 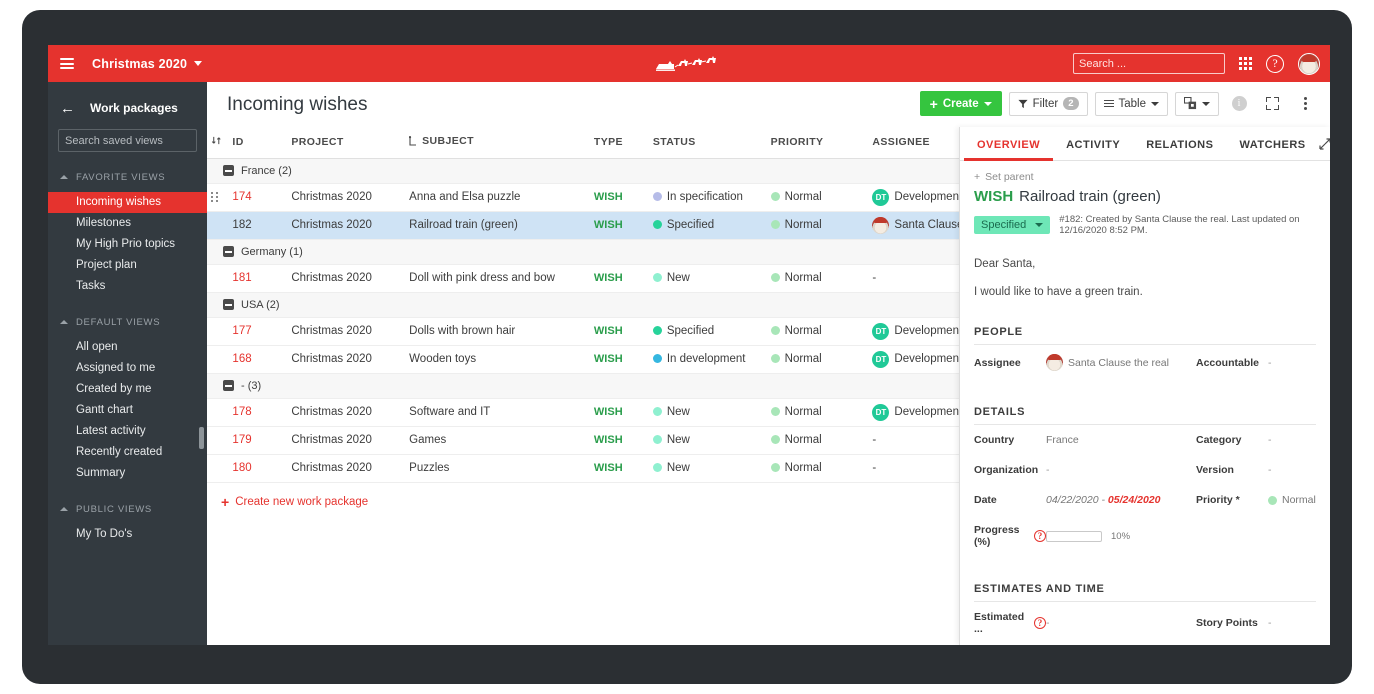 I want to click on work-package-id-link: 182, so click(x=241, y=225).